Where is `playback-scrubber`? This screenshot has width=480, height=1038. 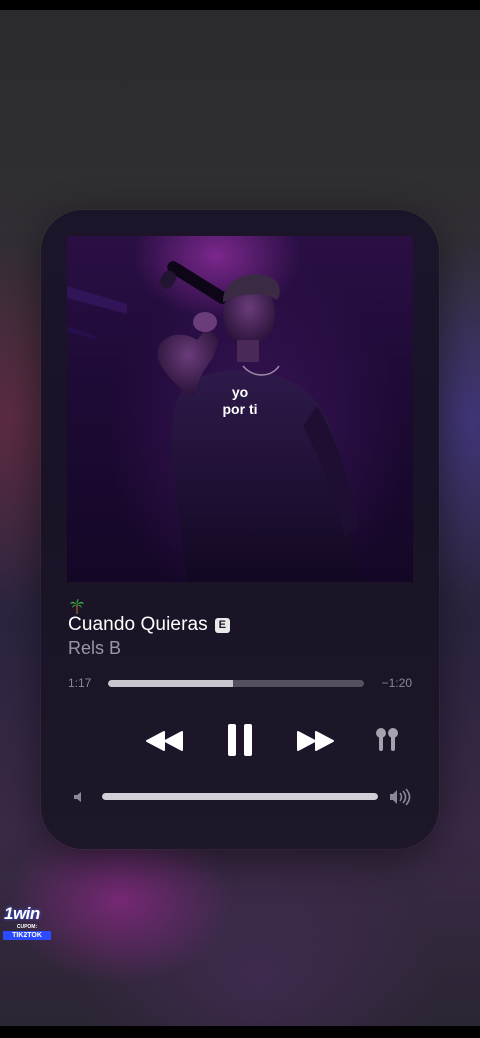 playback-scrubber is located at coordinates (236, 683).